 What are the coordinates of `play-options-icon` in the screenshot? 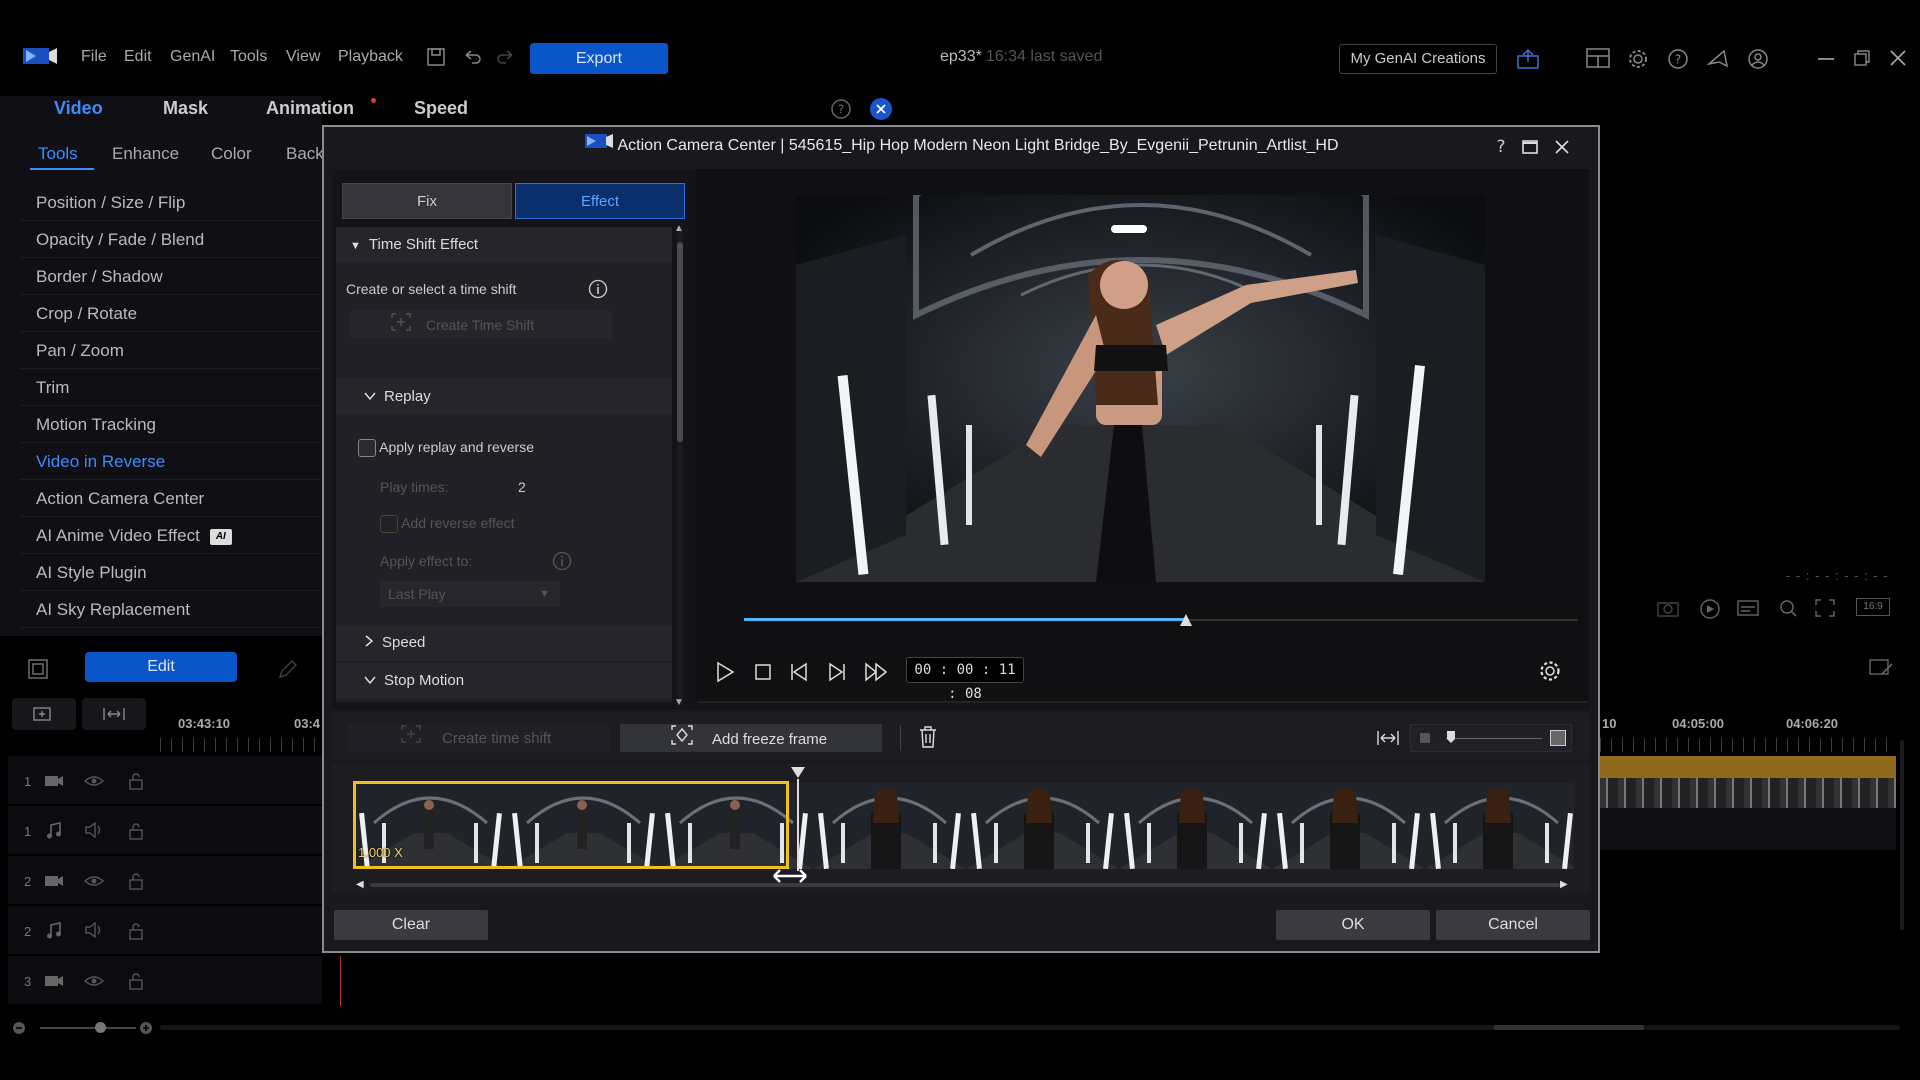 It's located at (1710, 611).